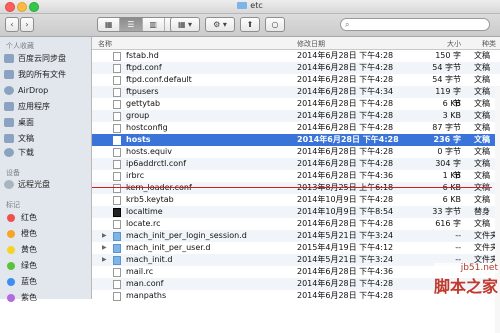 The height and width of the screenshot is (333, 500). What do you see at coordinates (9, 152) in the screenshot?
I see `downloads-icon` at bounding box center [9, 152].